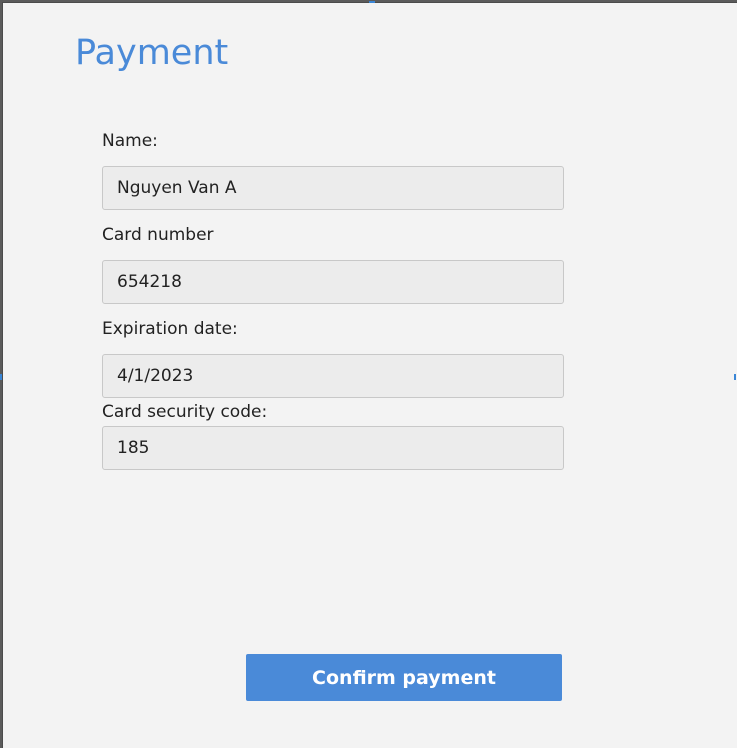 This screenshot has width=737, height=748. Describe the element at coordinates (152, 53) in the screenshot. I see `page-title: Payment` at that location.